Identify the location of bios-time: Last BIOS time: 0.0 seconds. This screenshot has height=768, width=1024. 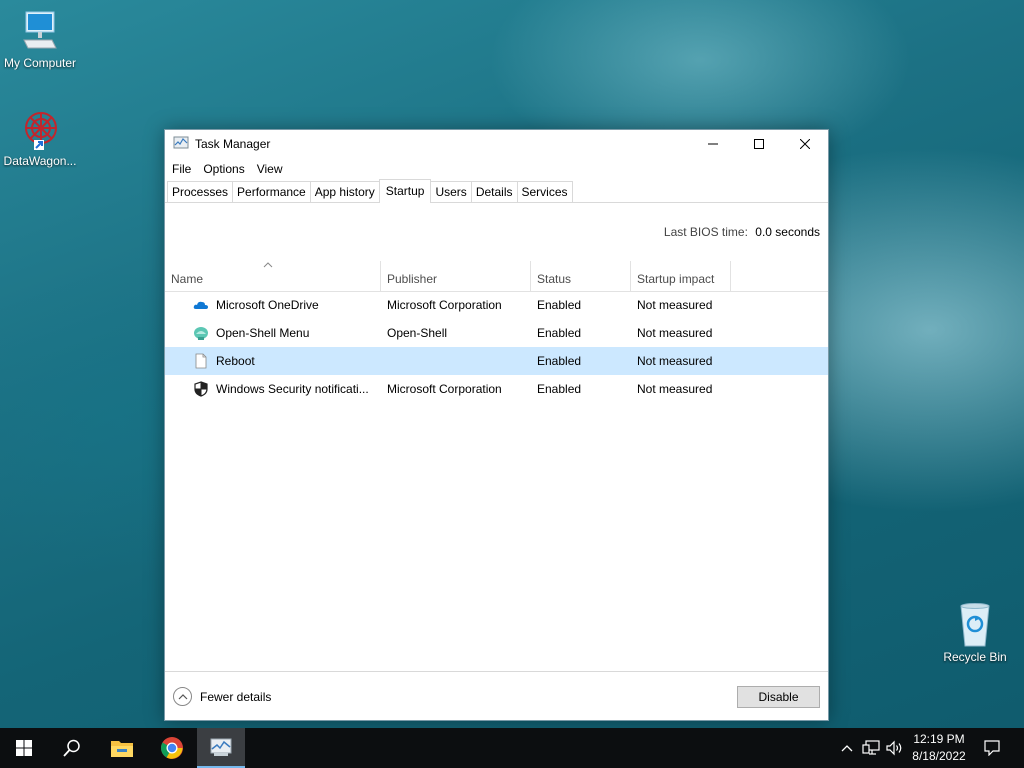
(742, 232).